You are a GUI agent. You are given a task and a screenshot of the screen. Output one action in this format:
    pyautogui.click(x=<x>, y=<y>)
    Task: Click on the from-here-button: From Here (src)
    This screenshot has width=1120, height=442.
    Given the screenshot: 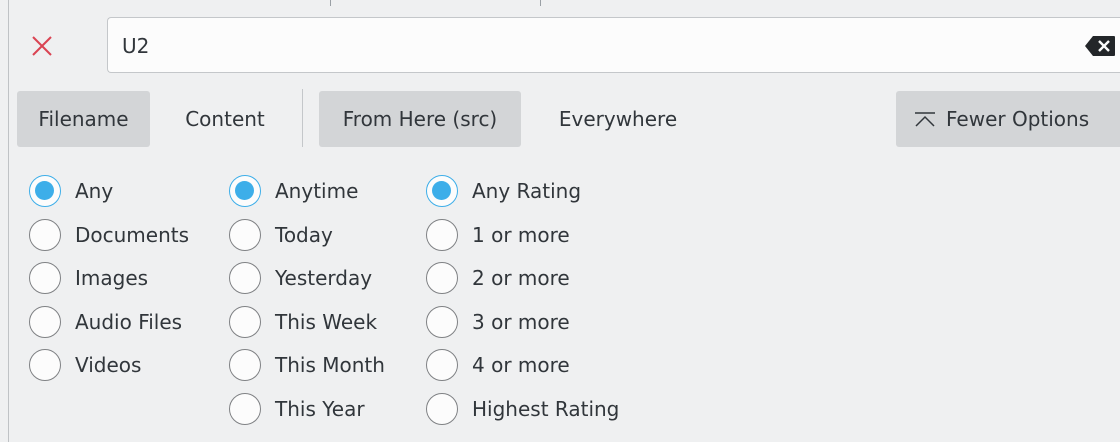 What is the action you would take?
    pyautogui.click(x=420, y=119)
    